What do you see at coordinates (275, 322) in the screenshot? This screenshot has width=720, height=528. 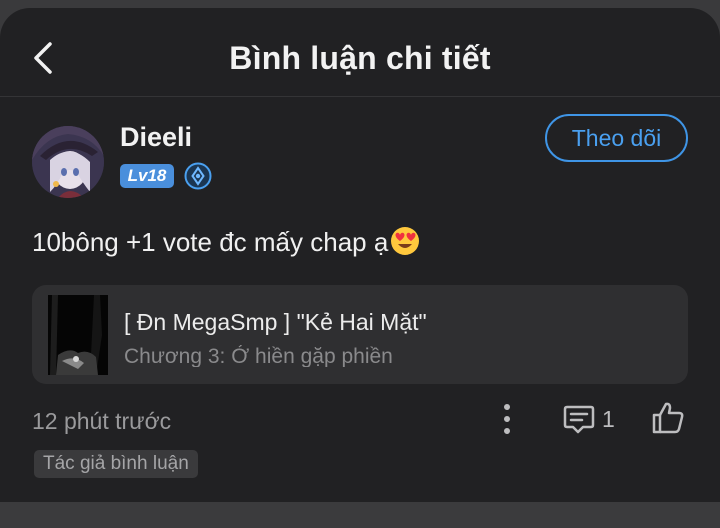 I see `story-title: [ Đn MegaSmp ] "Kẻ Hai Mặt"` at bounding box center [275, 322].